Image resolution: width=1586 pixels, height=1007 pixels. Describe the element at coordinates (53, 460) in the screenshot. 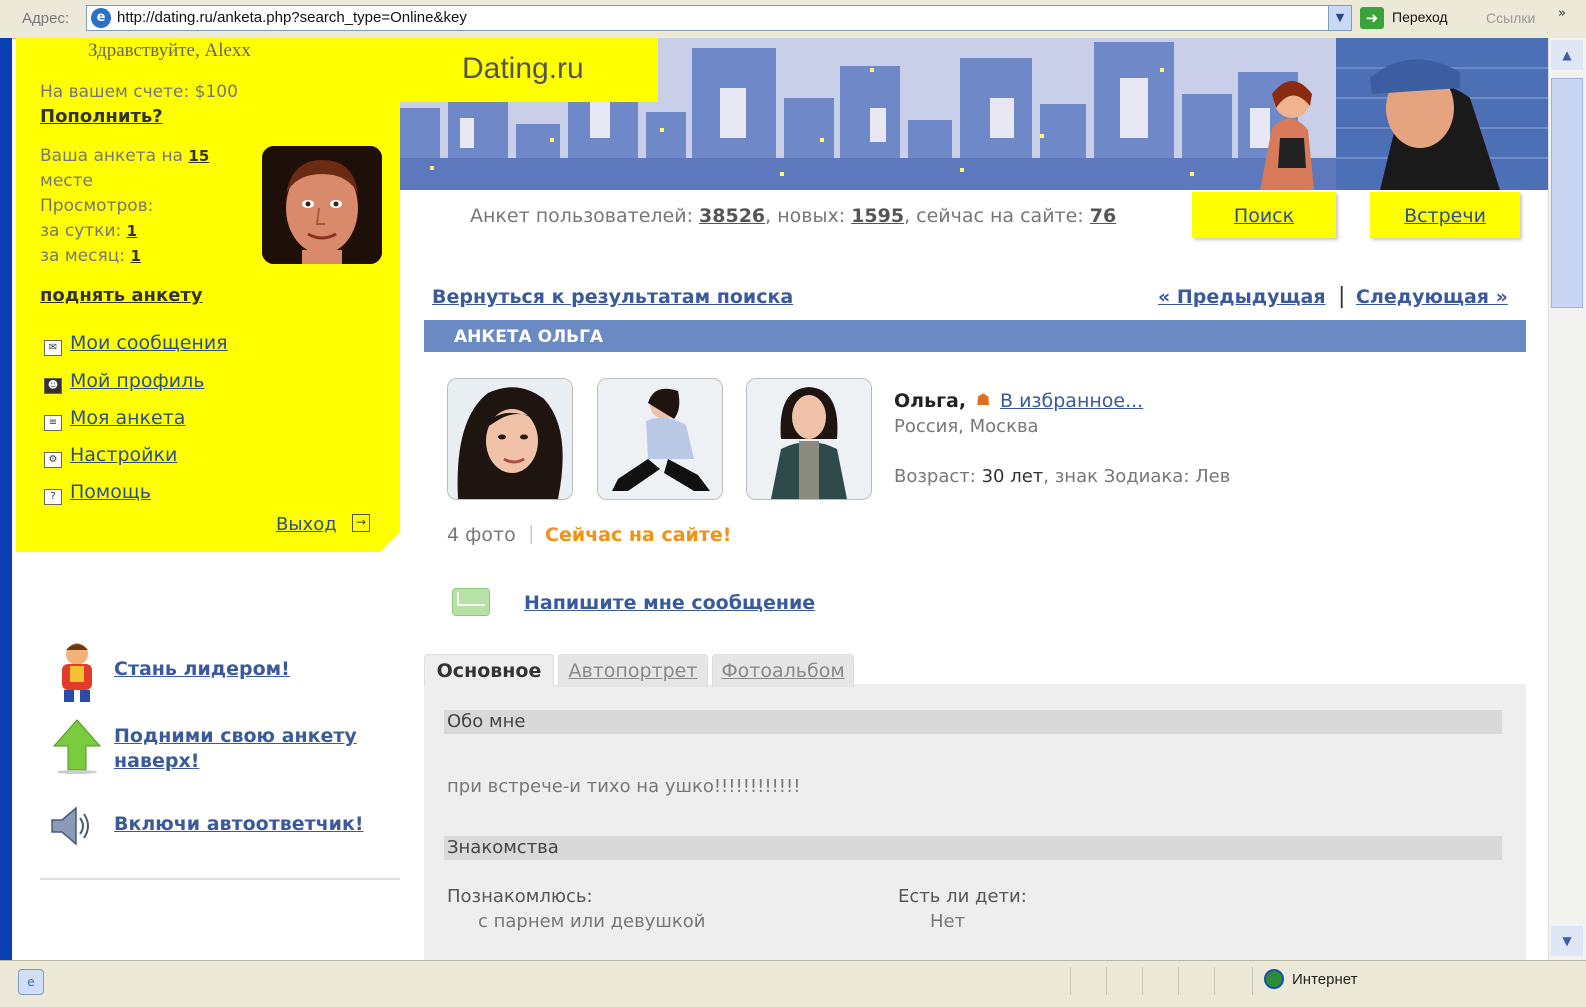

I see `settings-icon: ⚙` at that location.